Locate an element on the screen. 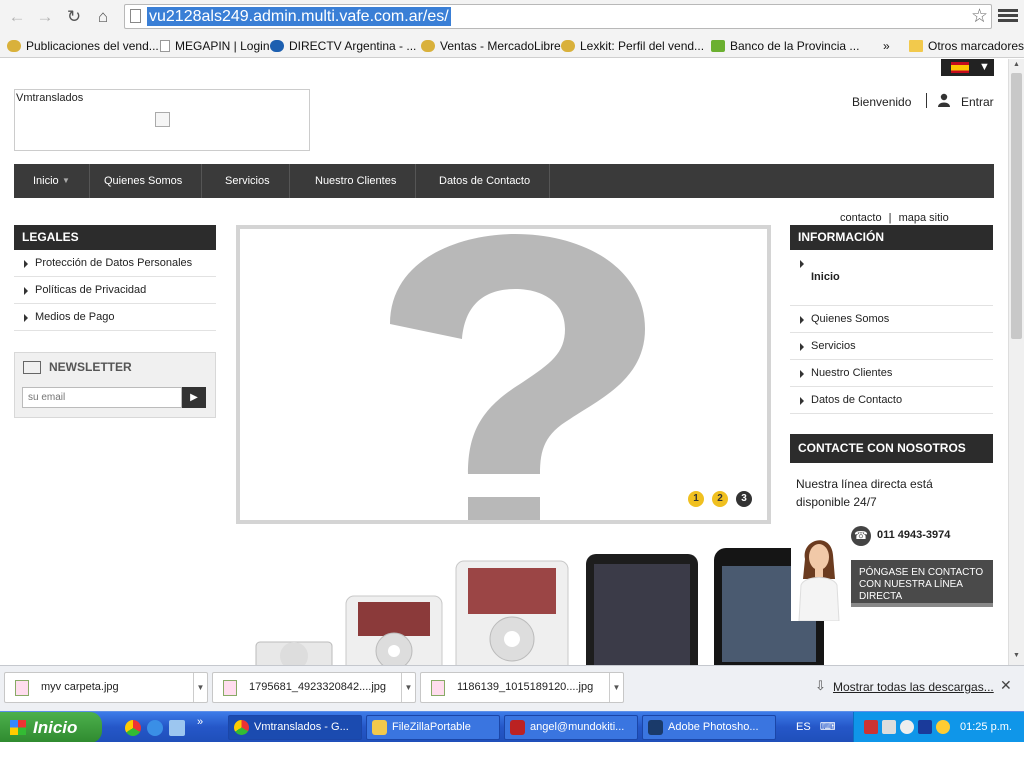 This screenshot has width=1024, height=768. download-item: myv carpeta.jpg ▼ is located at coordinates (106, 687).